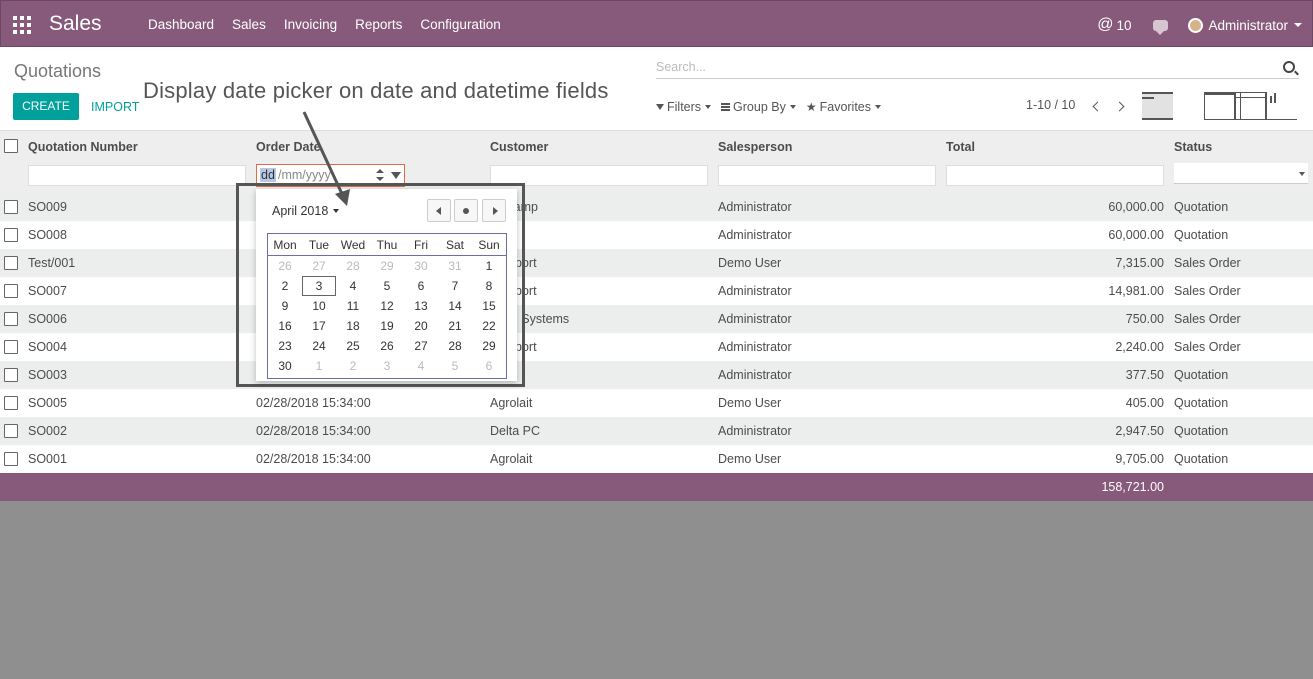  Describe the element at coordinates (489, 306) in the screenshot. I see `calendar-day: 15` at that location.